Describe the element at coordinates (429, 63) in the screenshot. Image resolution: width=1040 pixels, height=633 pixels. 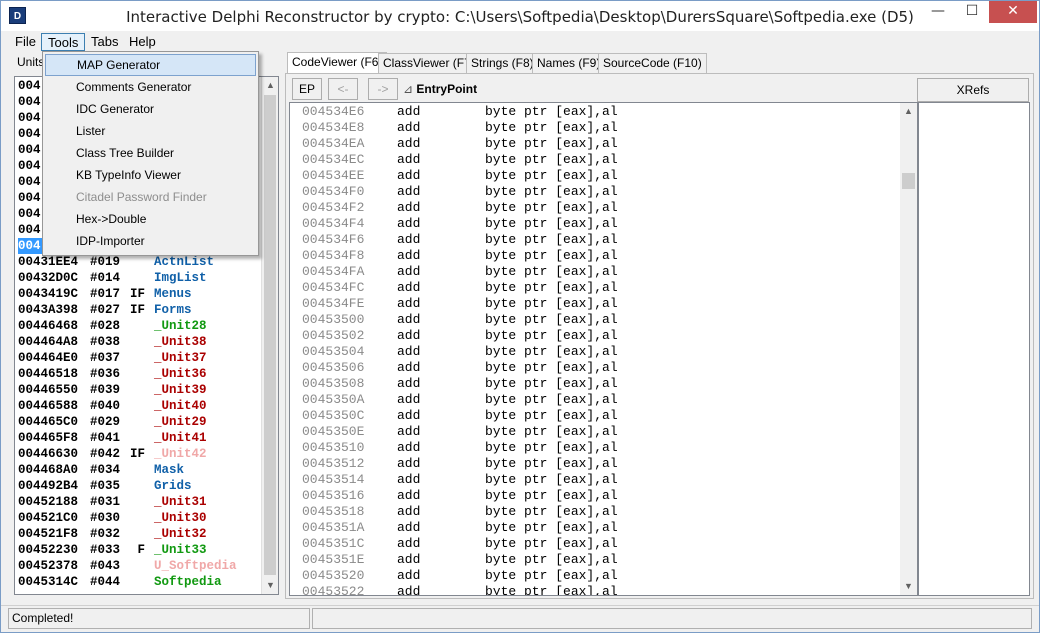
I see `tab-classviewer: ClassViewer (F7)` at that location.